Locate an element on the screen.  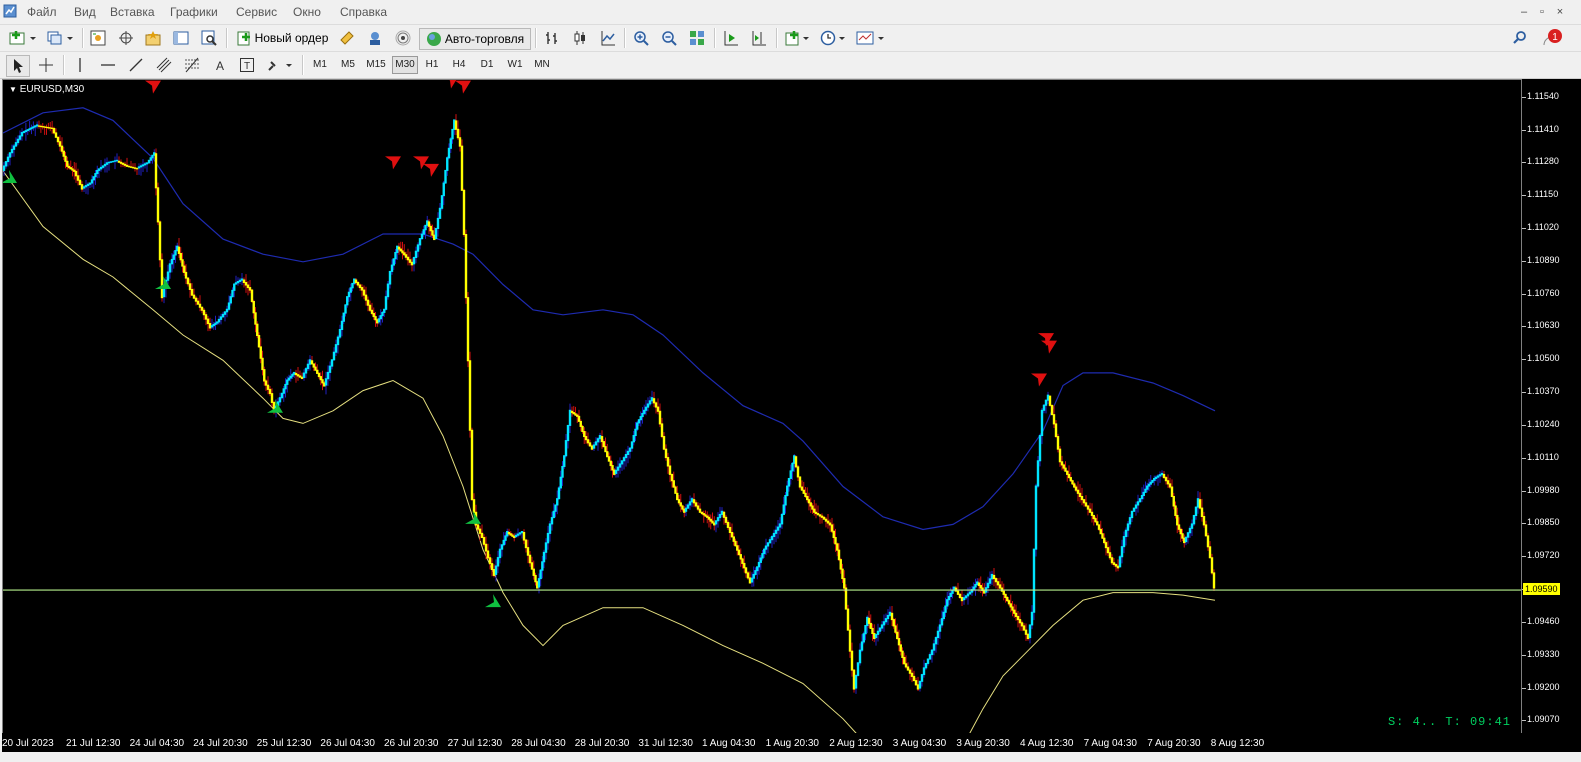
arrows-button is located at coordinates (280, 65).